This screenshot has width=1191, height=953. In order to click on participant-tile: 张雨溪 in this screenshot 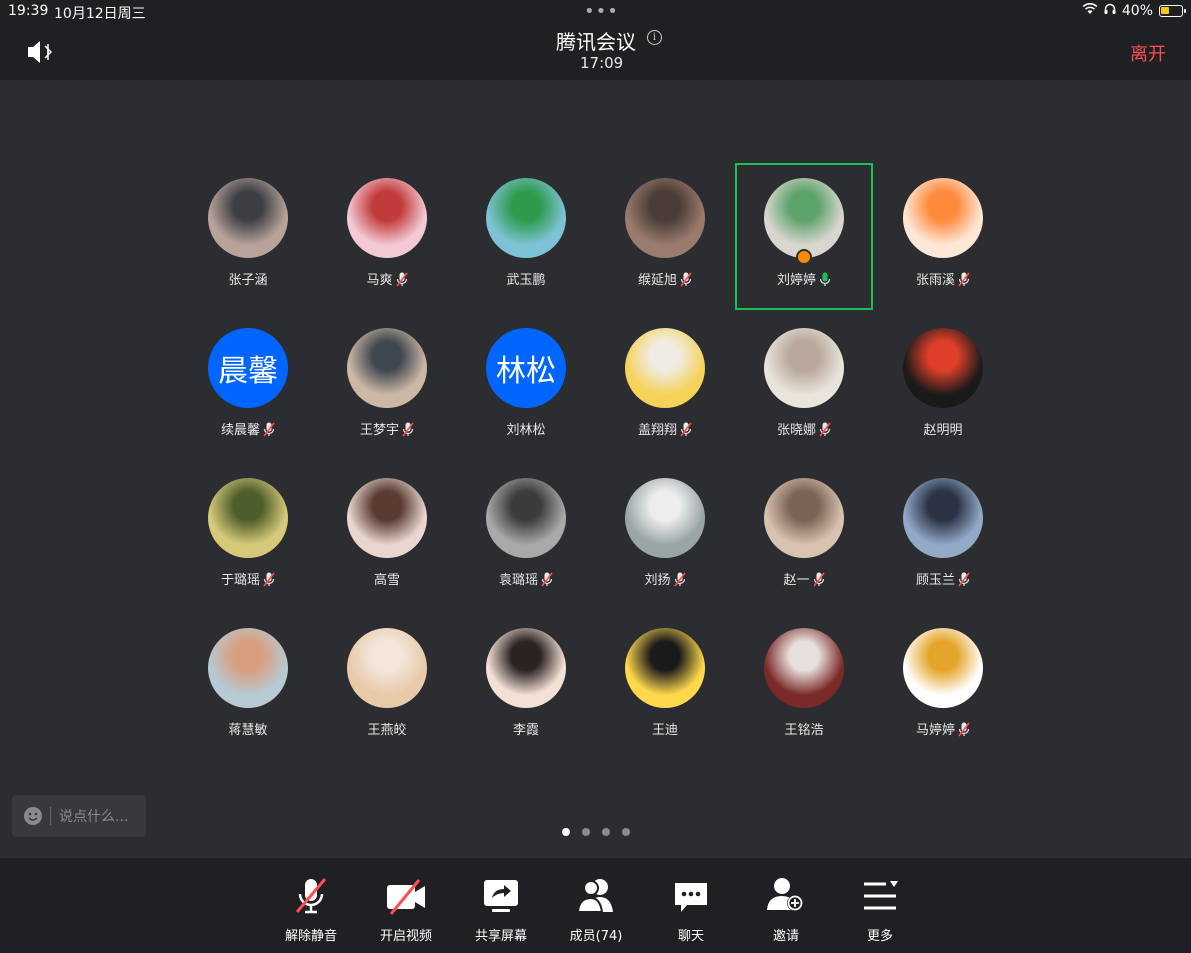, I will do `click(943, 238)`.